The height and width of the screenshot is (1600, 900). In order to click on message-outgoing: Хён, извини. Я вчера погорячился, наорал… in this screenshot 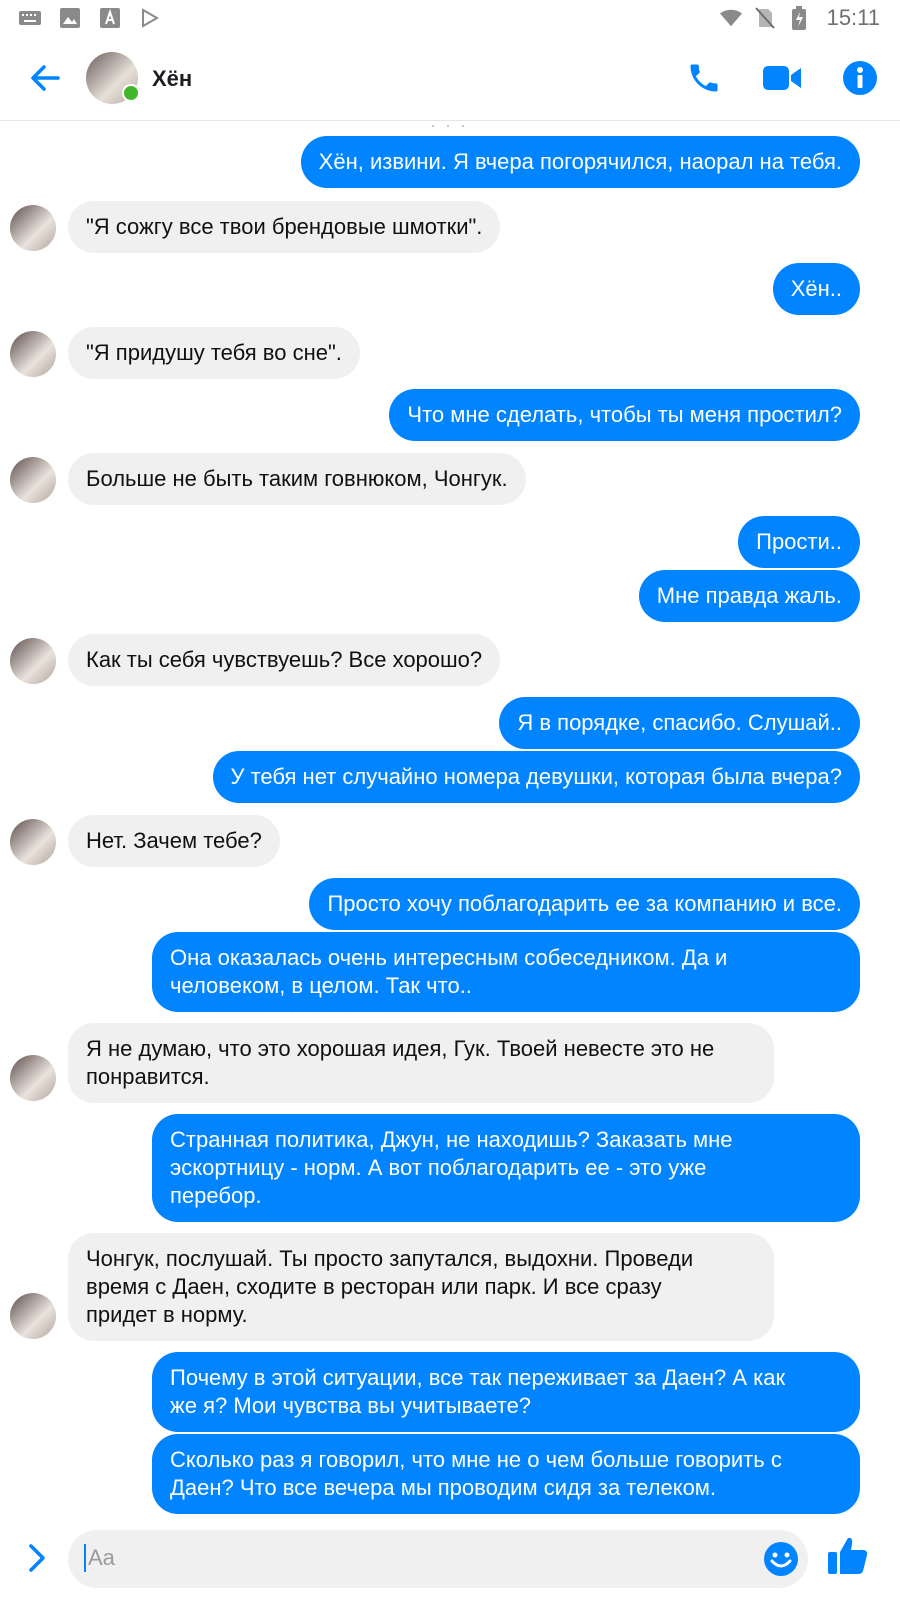, I will do `click(580, 162)`.